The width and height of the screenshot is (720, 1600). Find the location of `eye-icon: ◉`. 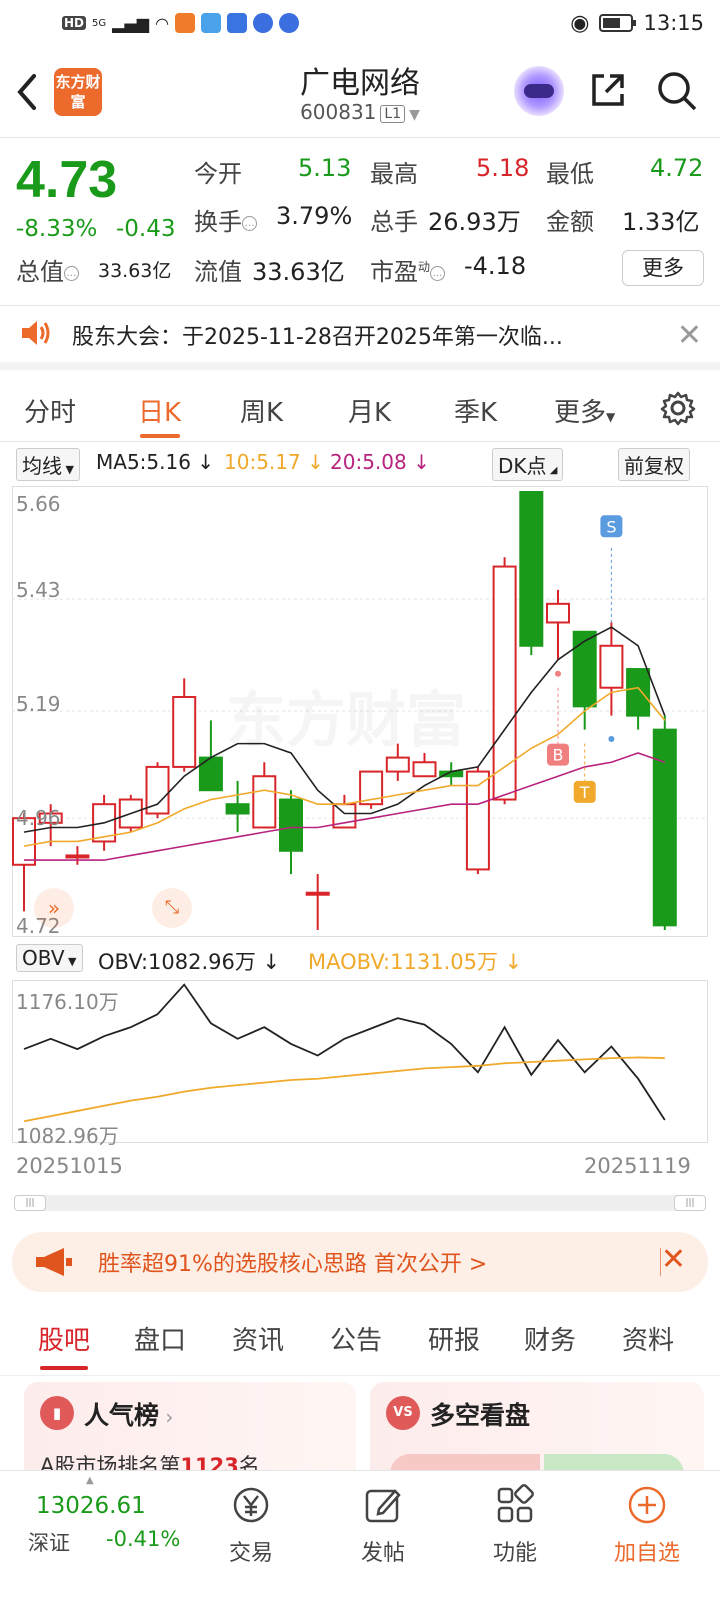

eye-icon: ◉ is located at coordinates (580, 23).